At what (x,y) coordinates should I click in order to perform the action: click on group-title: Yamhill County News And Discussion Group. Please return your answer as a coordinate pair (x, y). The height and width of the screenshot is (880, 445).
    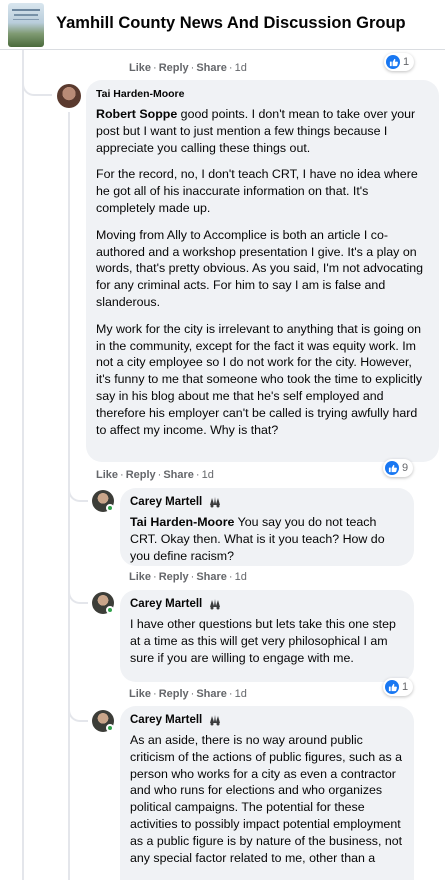
    Looking at the image, I should click on (231, 23).